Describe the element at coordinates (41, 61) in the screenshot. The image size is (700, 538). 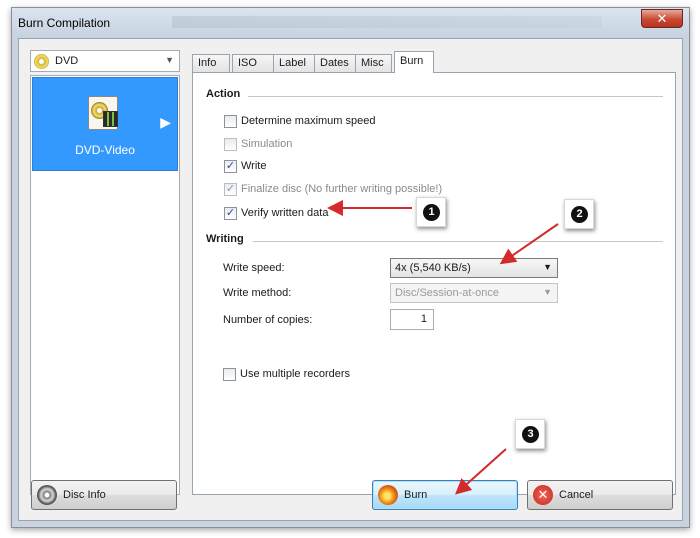
I see `dvd-disc-icon` at that location.